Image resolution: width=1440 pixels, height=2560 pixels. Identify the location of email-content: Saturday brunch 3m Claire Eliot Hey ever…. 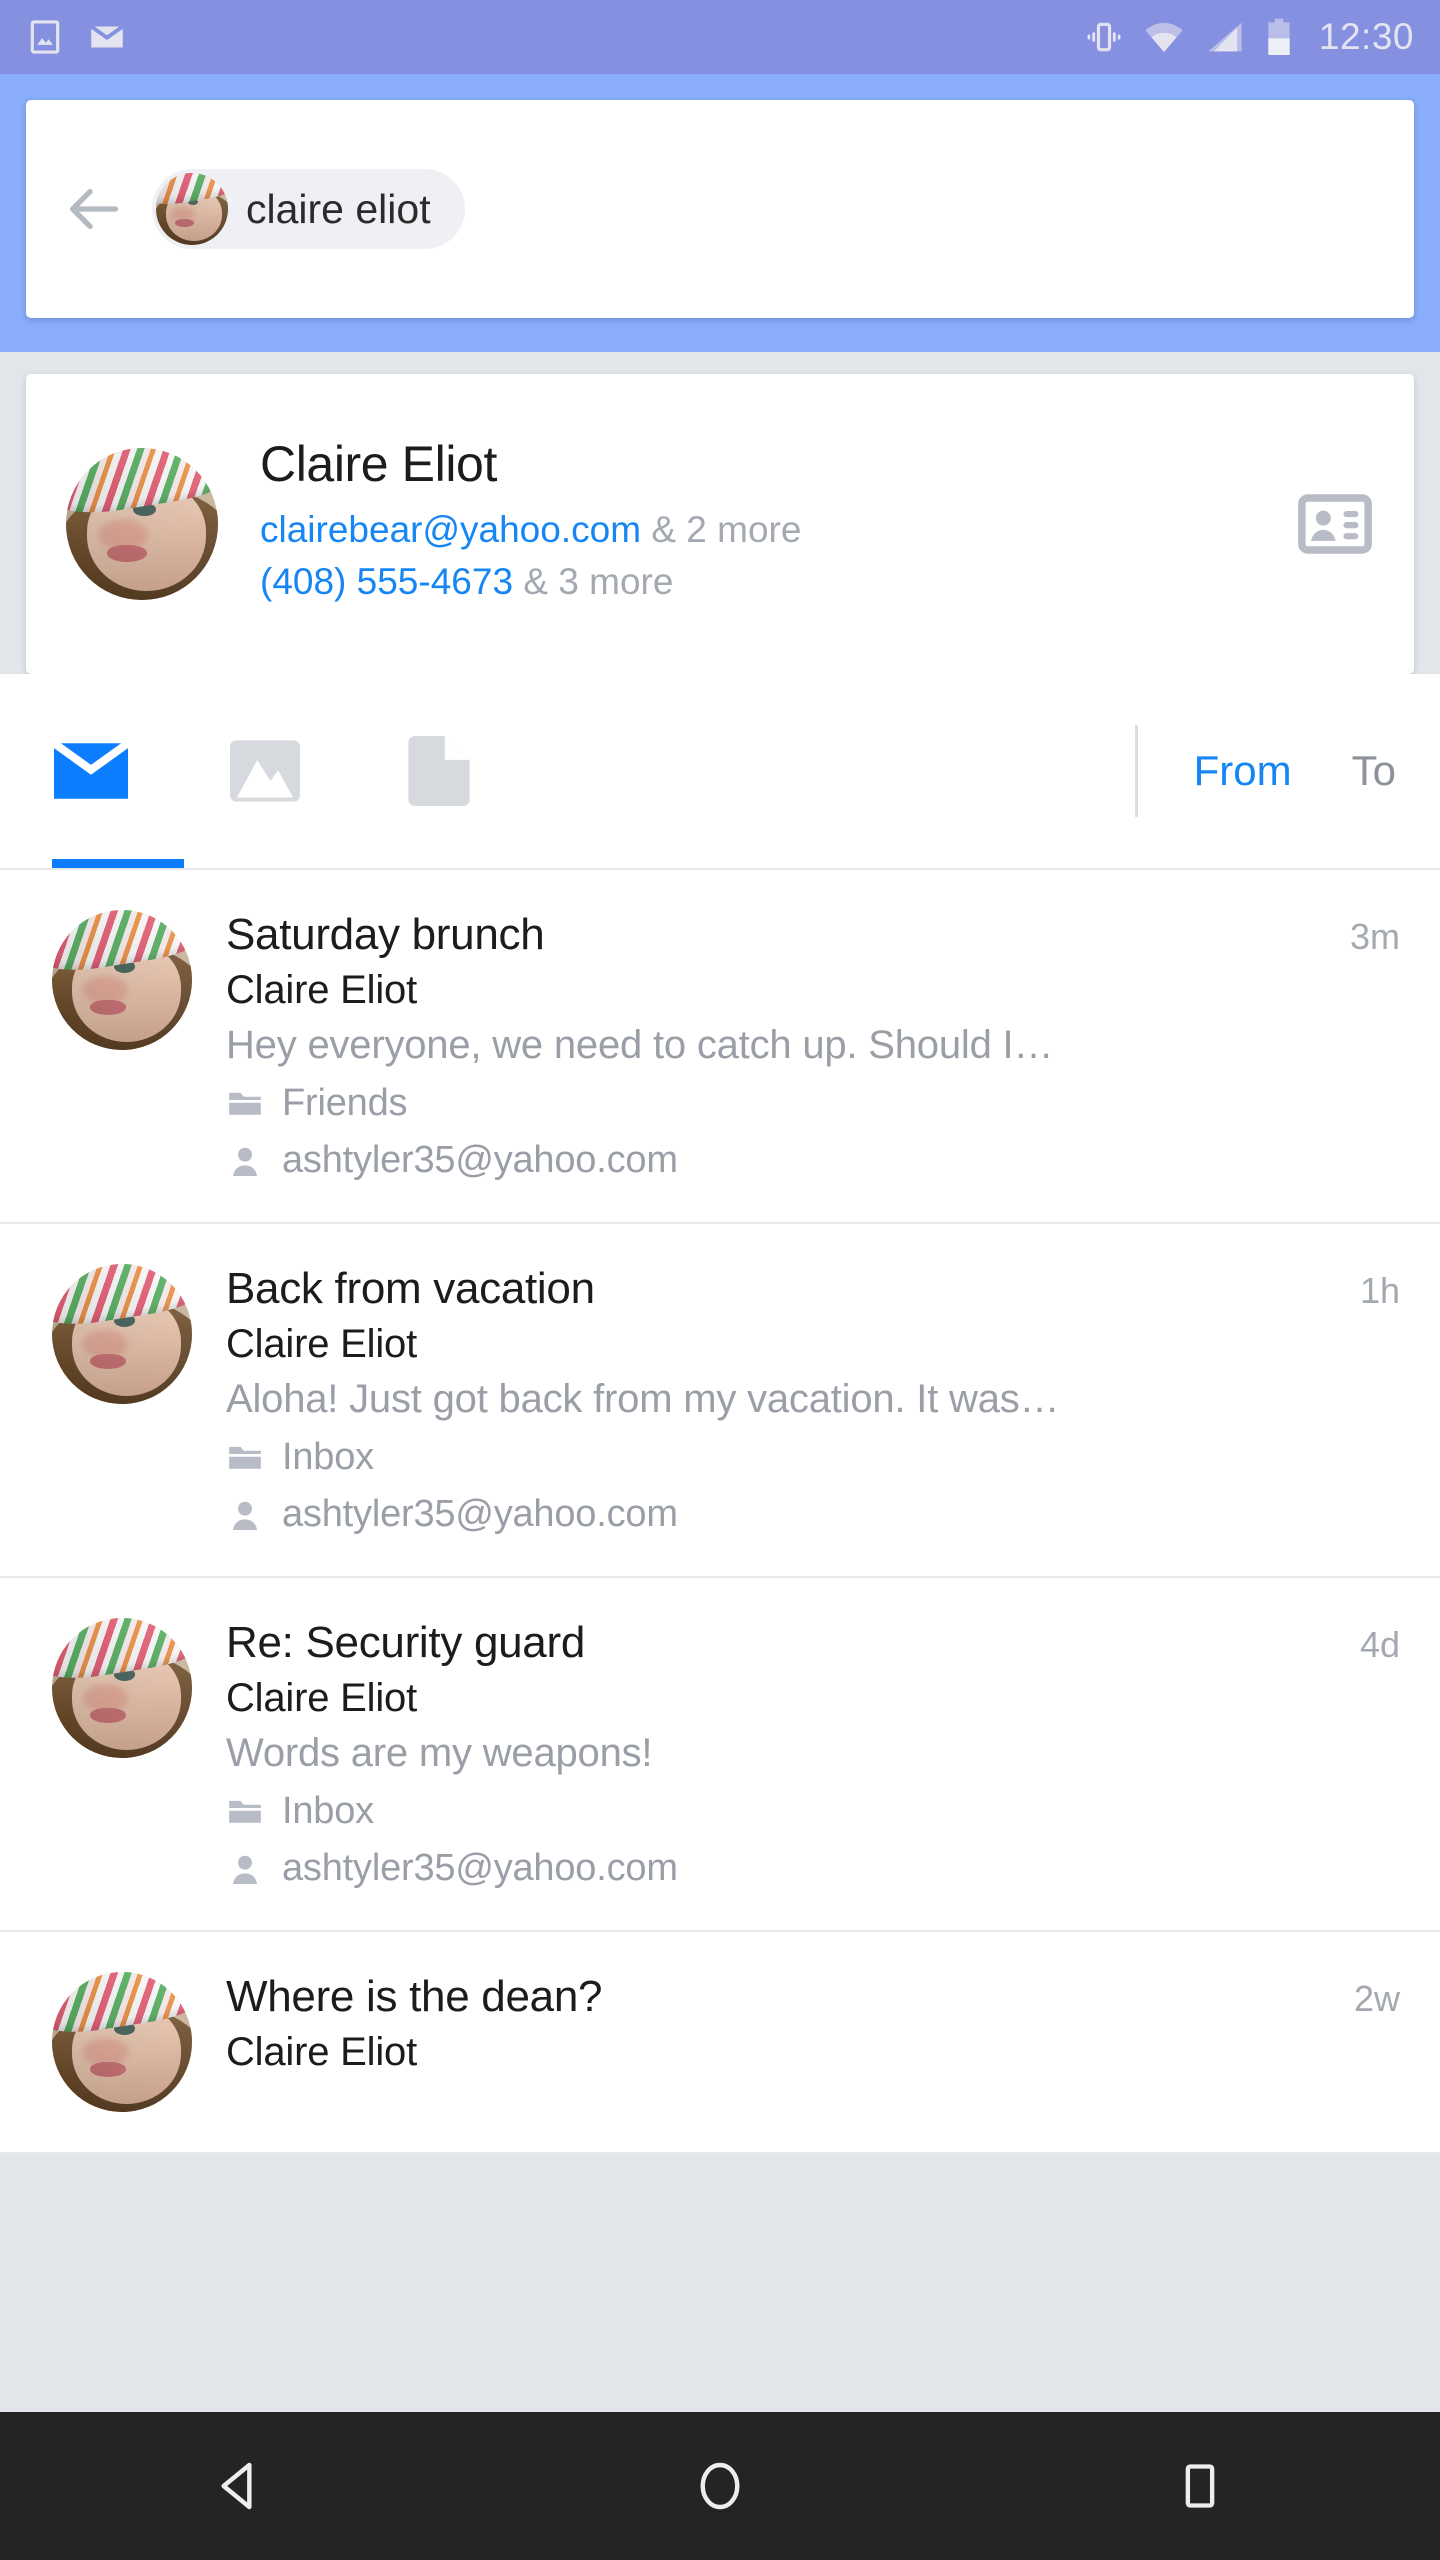
(813, 1046).